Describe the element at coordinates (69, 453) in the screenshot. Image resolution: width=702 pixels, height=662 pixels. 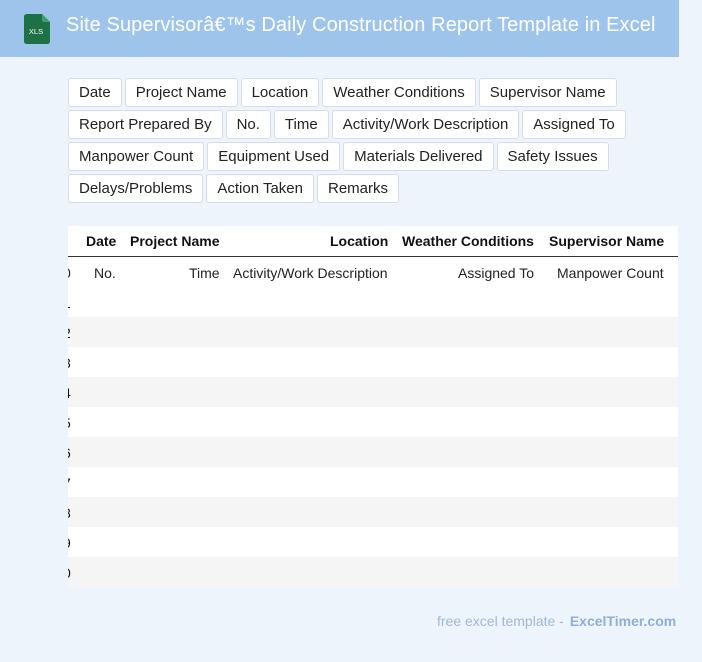
I see `row-number: 6` at that location.